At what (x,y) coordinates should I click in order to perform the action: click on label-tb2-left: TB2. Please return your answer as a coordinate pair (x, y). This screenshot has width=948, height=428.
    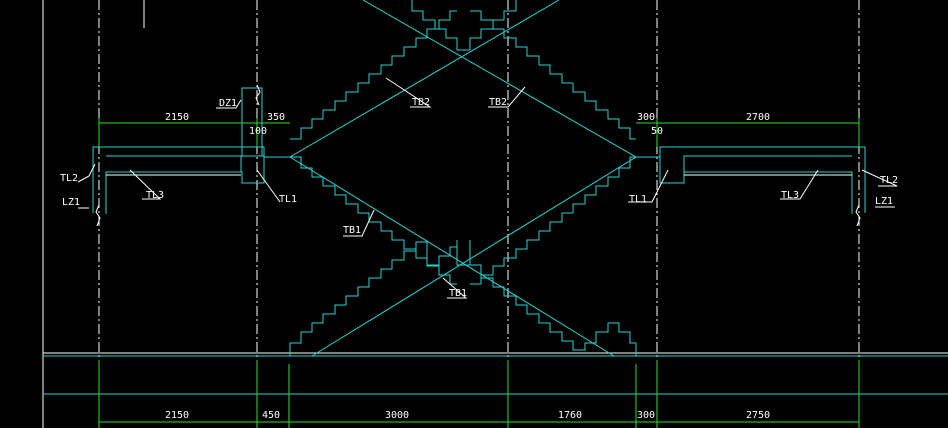
    Looking at the image, I should click on (421, 102).